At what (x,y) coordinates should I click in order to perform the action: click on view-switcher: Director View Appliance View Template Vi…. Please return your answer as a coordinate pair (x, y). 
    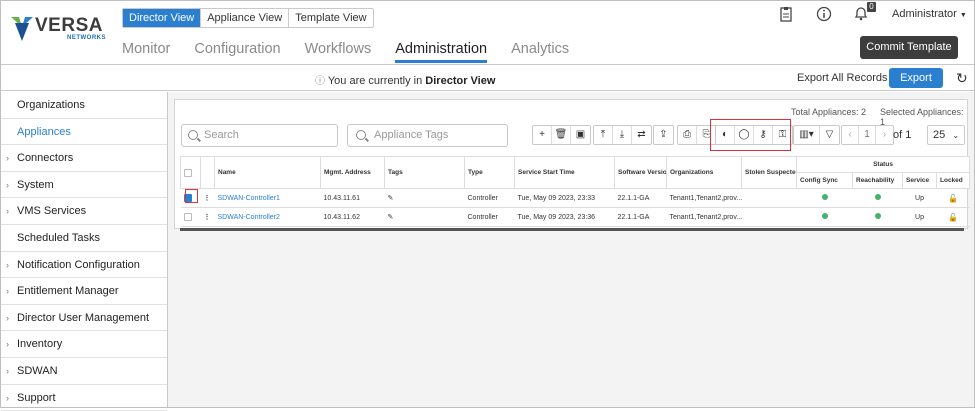
    Looking at the image, I should click on (248, 18).